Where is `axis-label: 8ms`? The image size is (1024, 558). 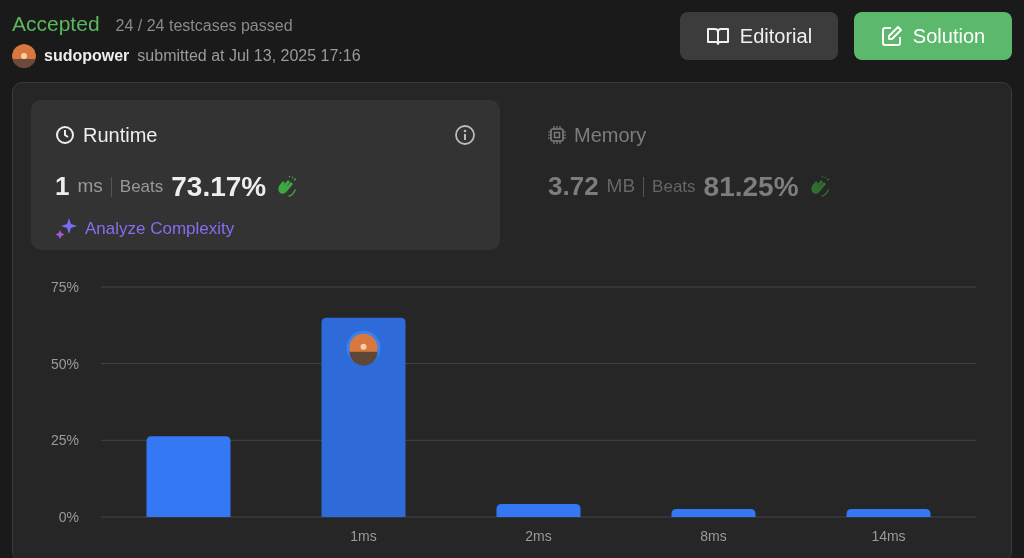
axis-label: 8ms is located at coordinates (713, 535).